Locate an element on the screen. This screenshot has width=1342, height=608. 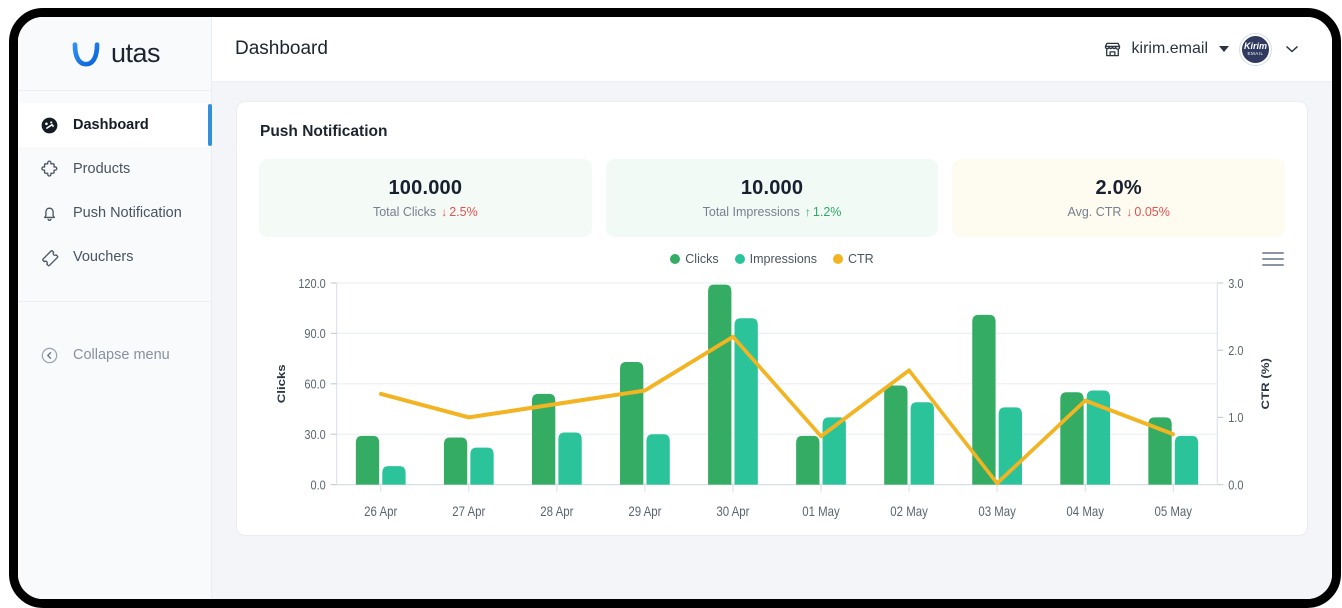
stat-delta: ↓ 2.5% is located at coordinates (459, 212).